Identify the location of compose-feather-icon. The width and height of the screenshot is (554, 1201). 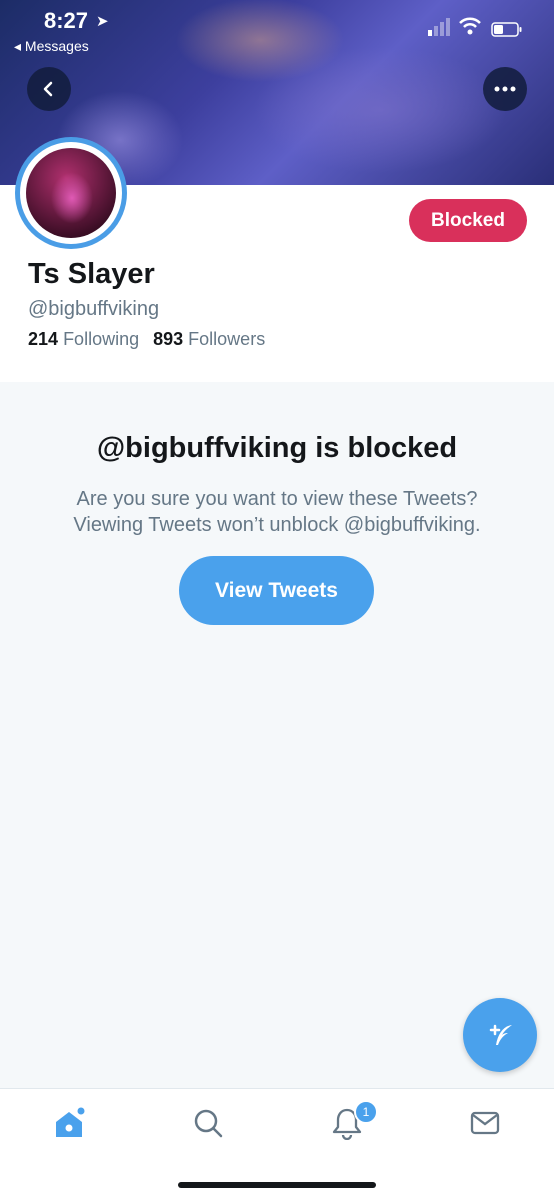
(500, 1034).